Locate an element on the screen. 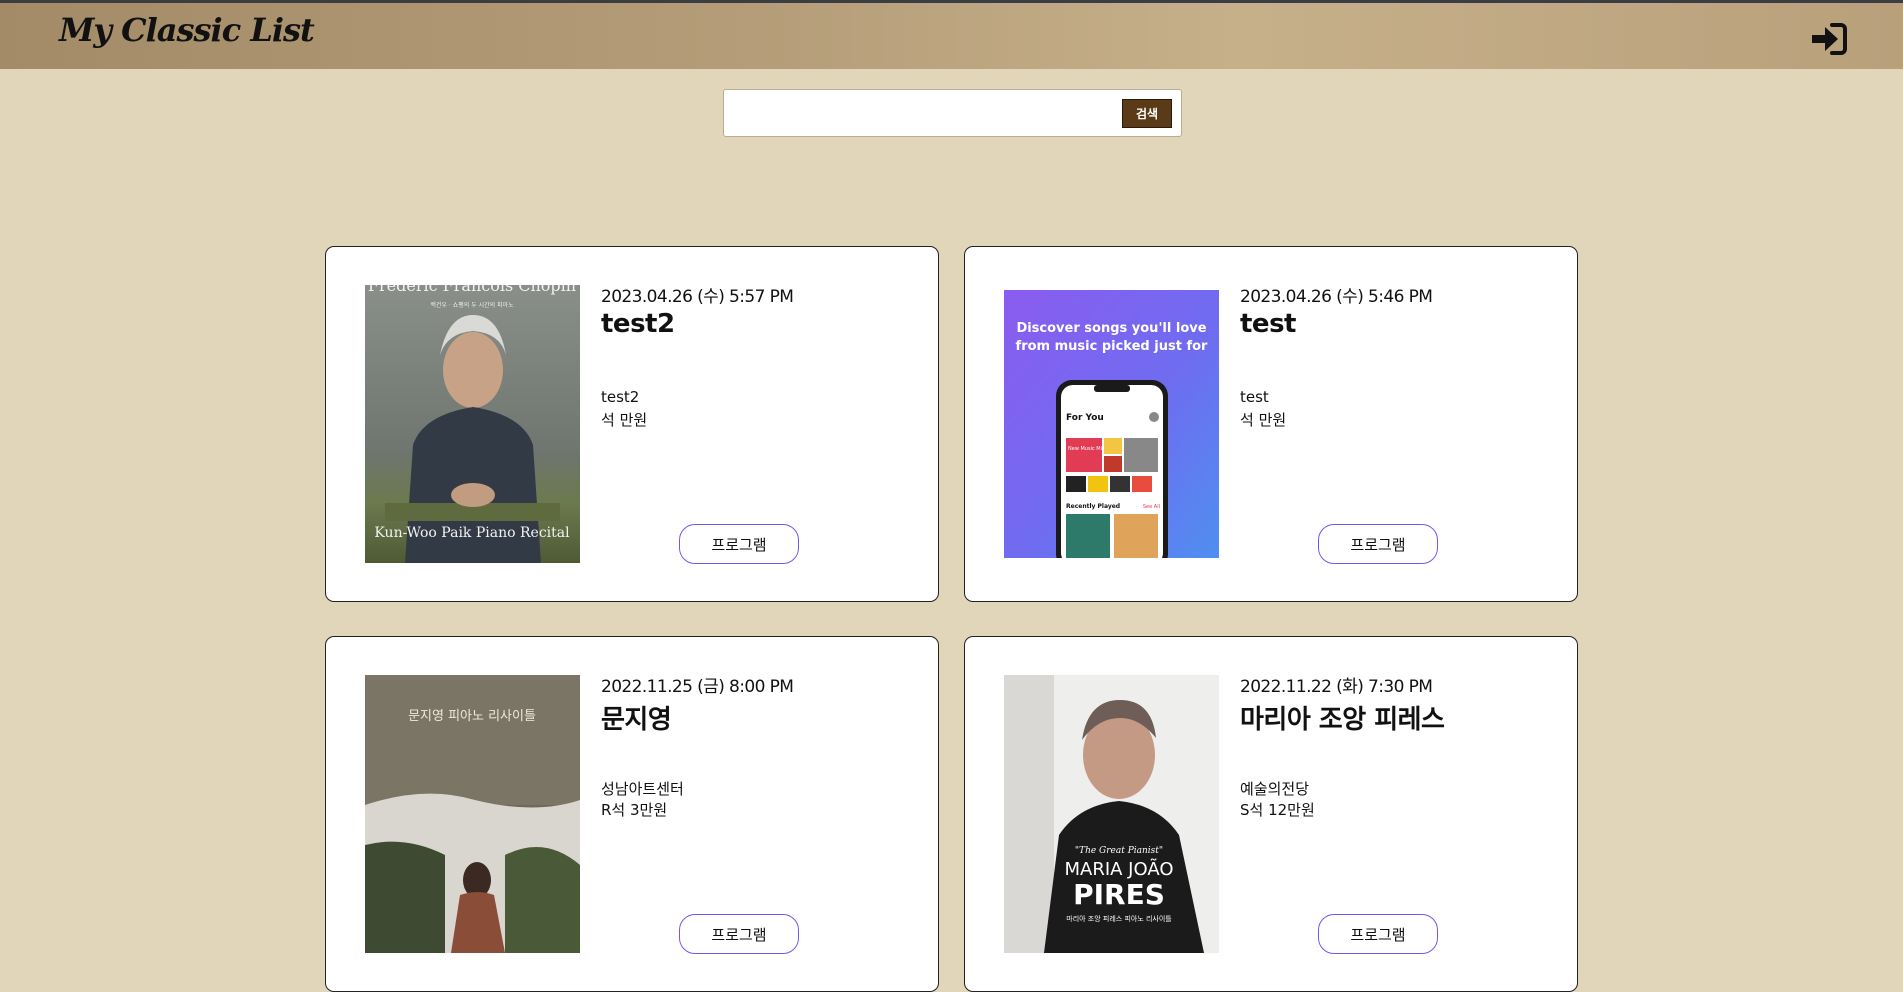 Image resolution: width=1903 pixels, height=992 pixels. poster-section-label: Recently Played is located at coordinates (1093, 506).